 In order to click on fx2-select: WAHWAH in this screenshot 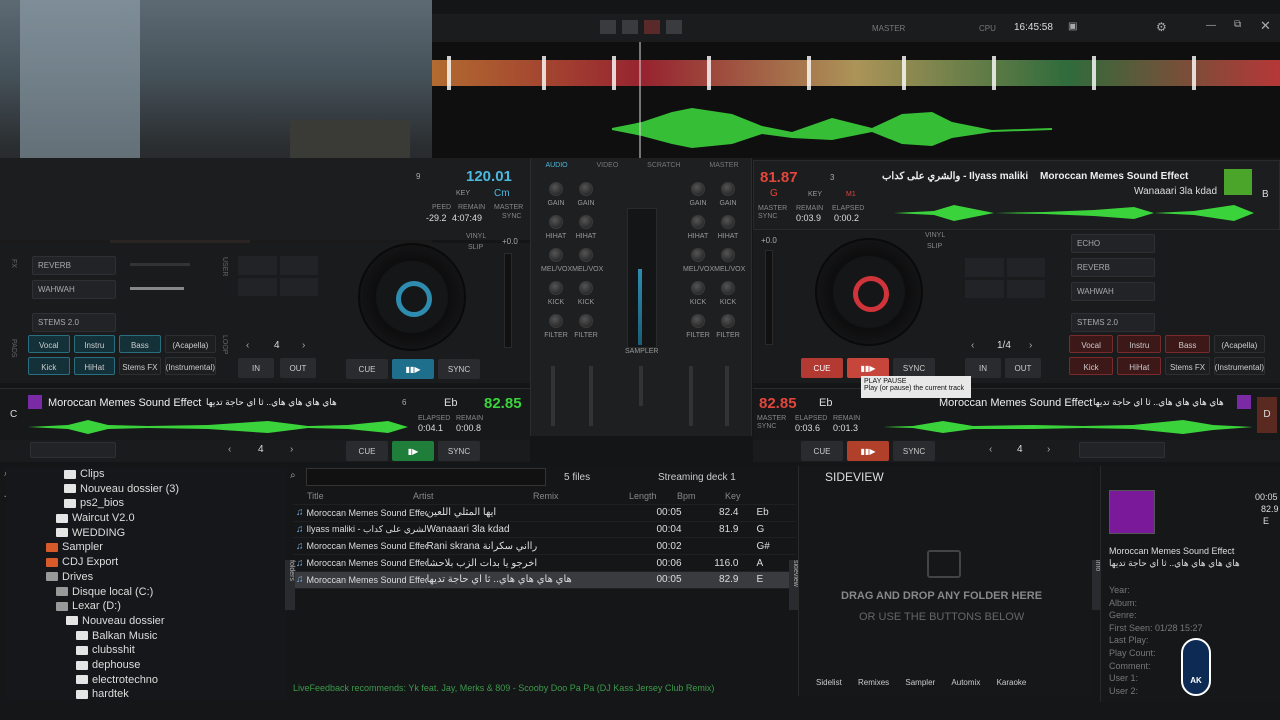, I will do `click(74, 289)`.